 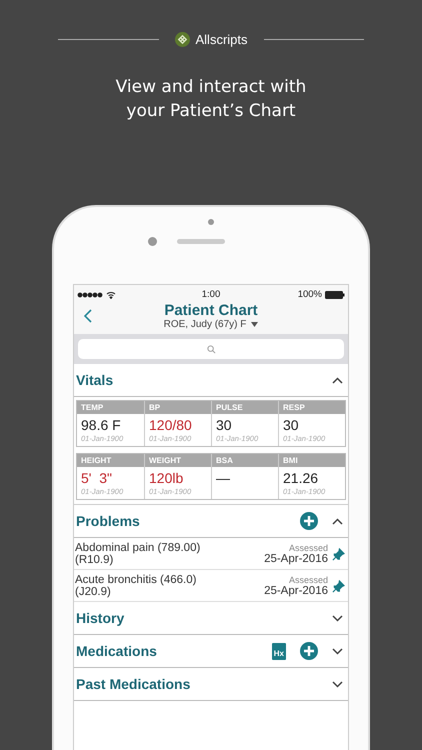 What do you see at coordinates (200, 241) in the screenshot?
I see `speaker-icon` at bounding box center [200, 241].